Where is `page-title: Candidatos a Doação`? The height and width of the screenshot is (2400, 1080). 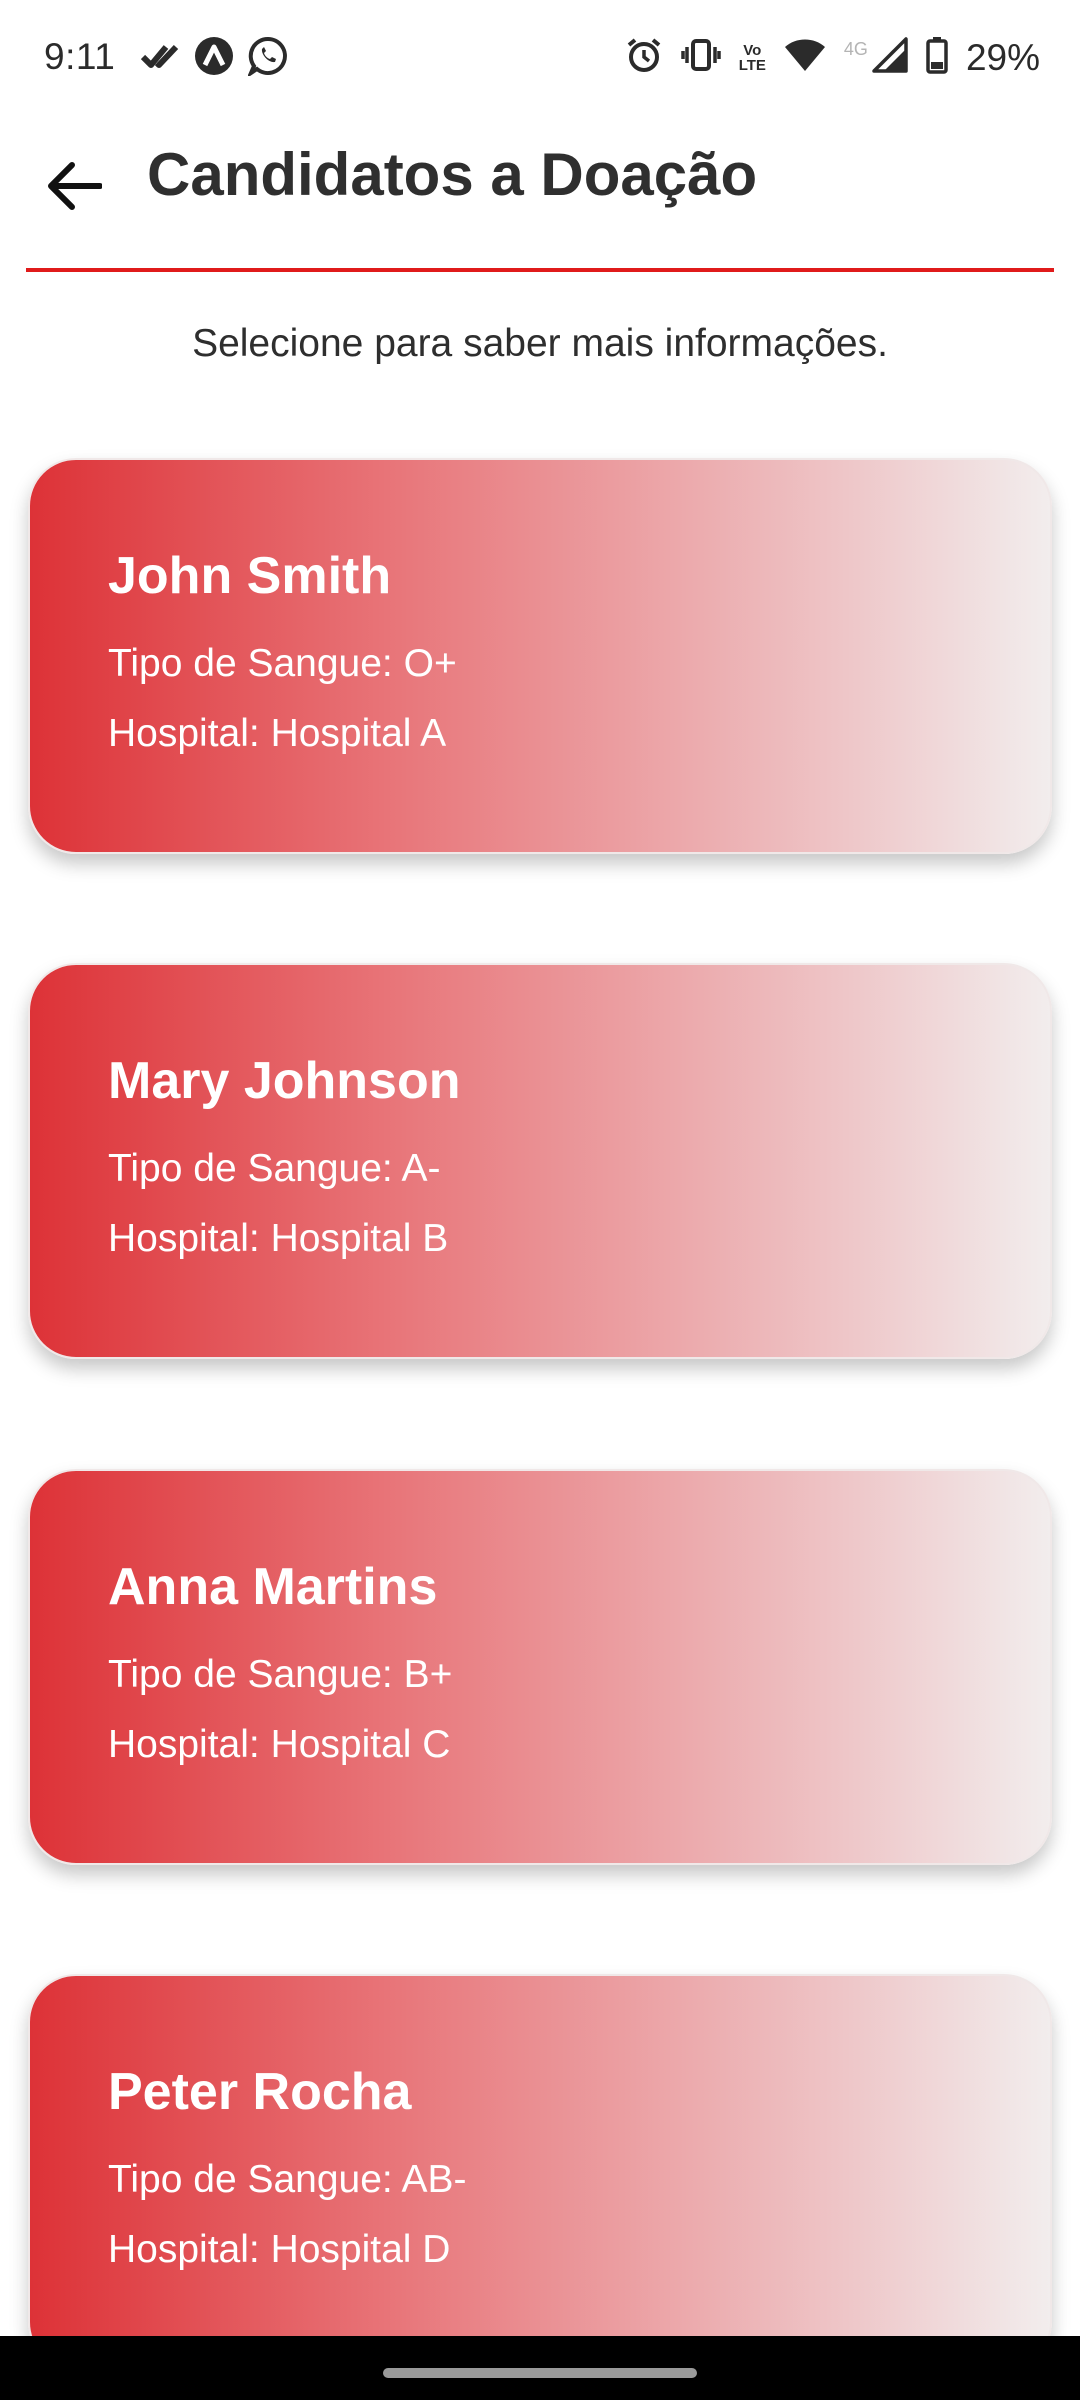
page-title: Candidatos a Doação is located at coordinates (452, 174).